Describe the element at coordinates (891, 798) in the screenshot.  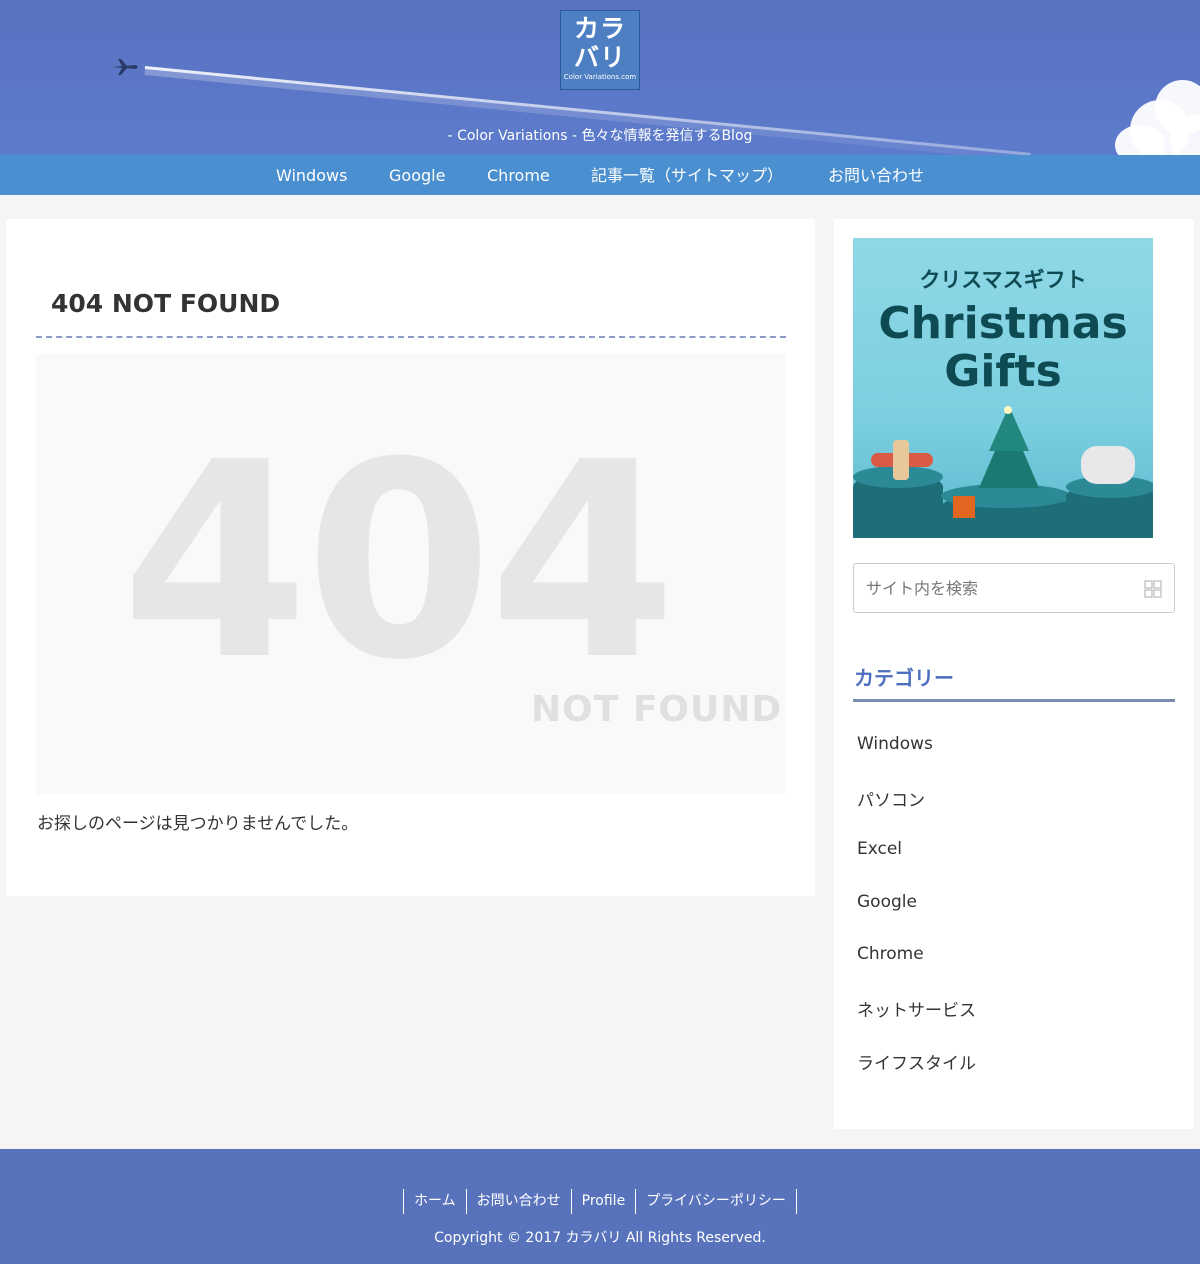
I see `category-item-pc: パソコン` at that location.